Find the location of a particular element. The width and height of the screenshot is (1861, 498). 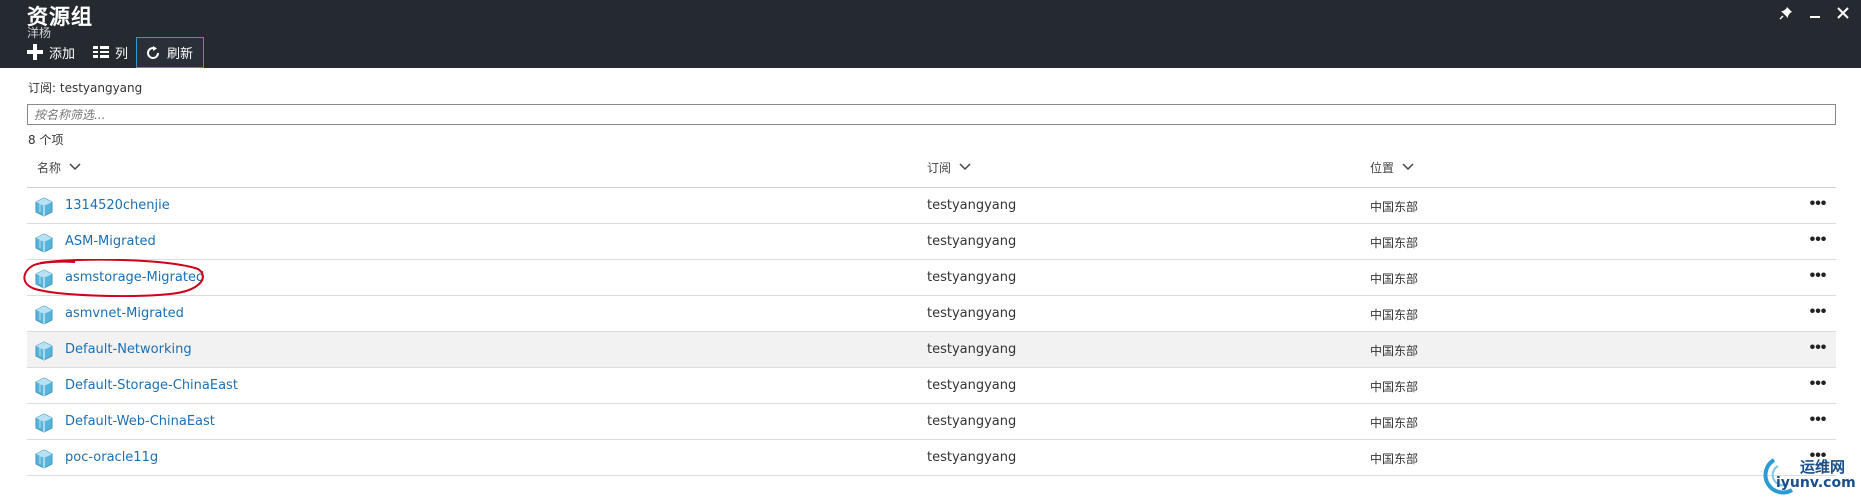

resource-group-name-link: Default-Web-ChinaEast is located at coordinates (140, 421).